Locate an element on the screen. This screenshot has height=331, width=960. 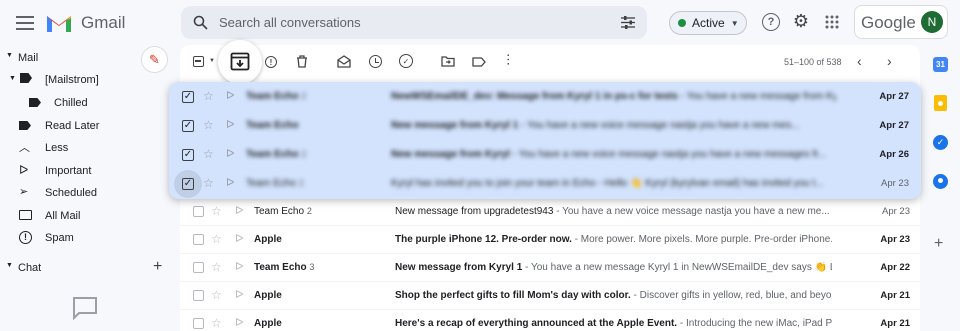
delete-trash-icon is located at coordinates (302, 61).